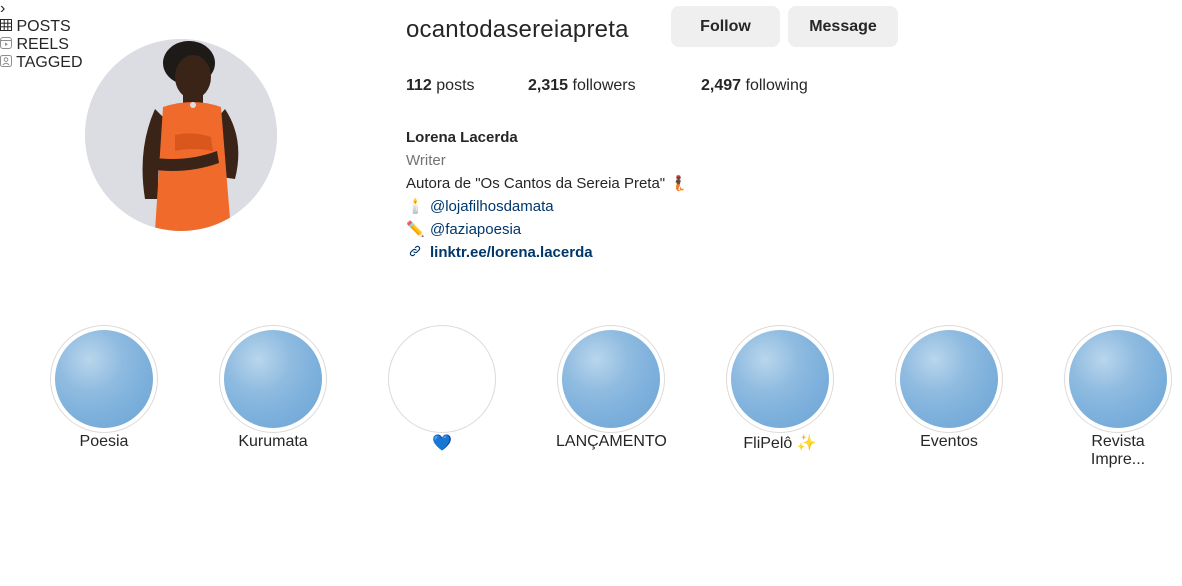 The width and height of the screenshot is (1182, 586). Describe the element at coordinates (415, 229) in the screenshot. I see `pencil-icon: ✏️` at that location.